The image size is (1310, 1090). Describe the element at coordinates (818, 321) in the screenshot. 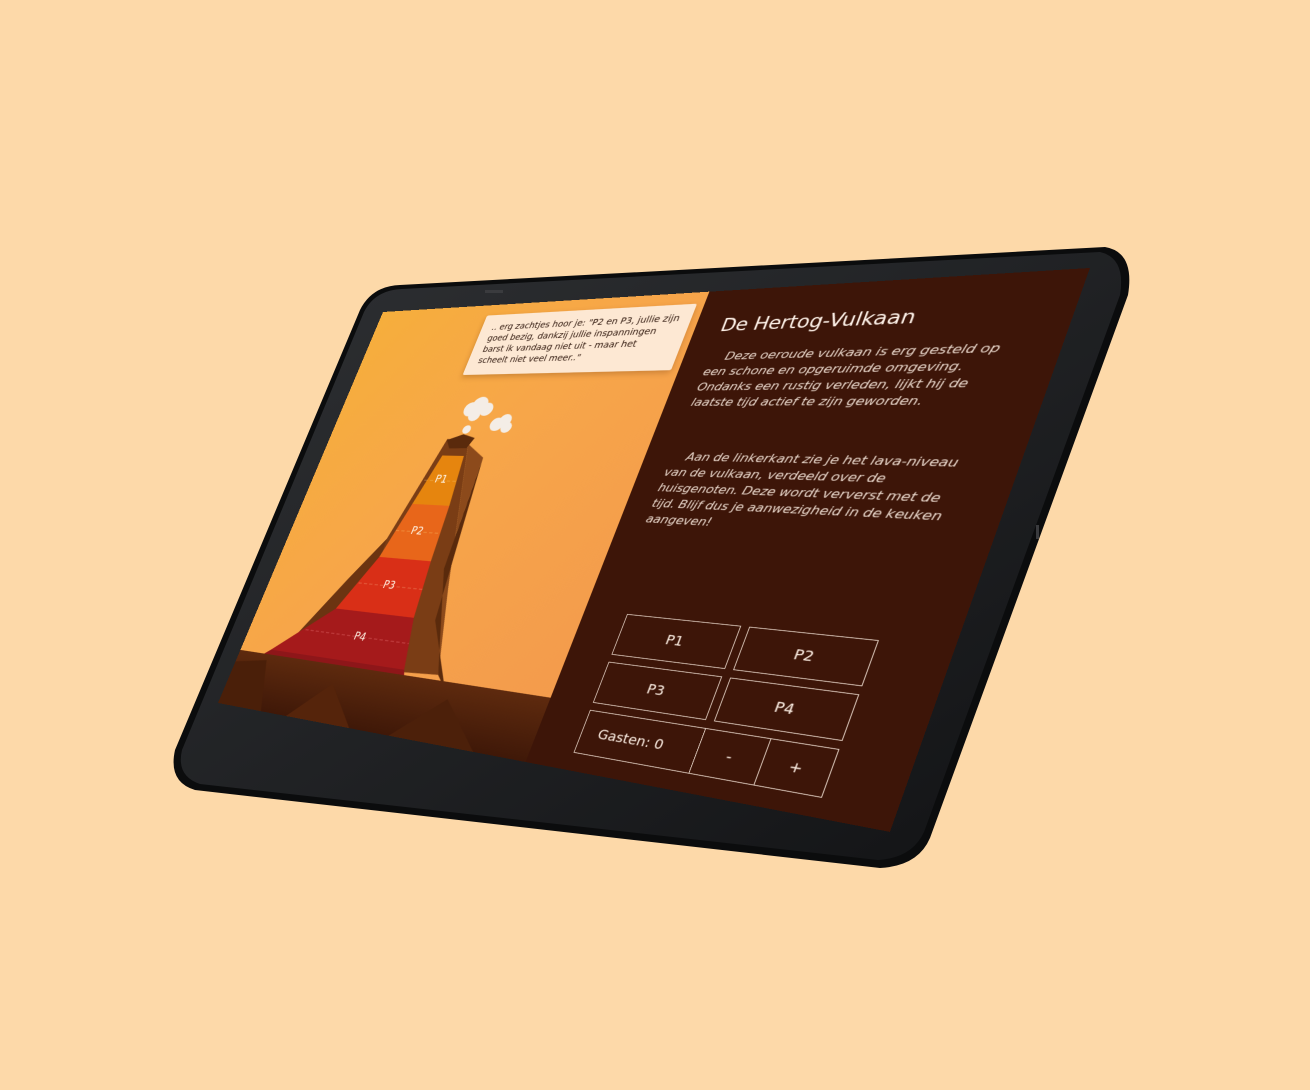

I see `page-title: De Hertog-Vulkaan` at that location.